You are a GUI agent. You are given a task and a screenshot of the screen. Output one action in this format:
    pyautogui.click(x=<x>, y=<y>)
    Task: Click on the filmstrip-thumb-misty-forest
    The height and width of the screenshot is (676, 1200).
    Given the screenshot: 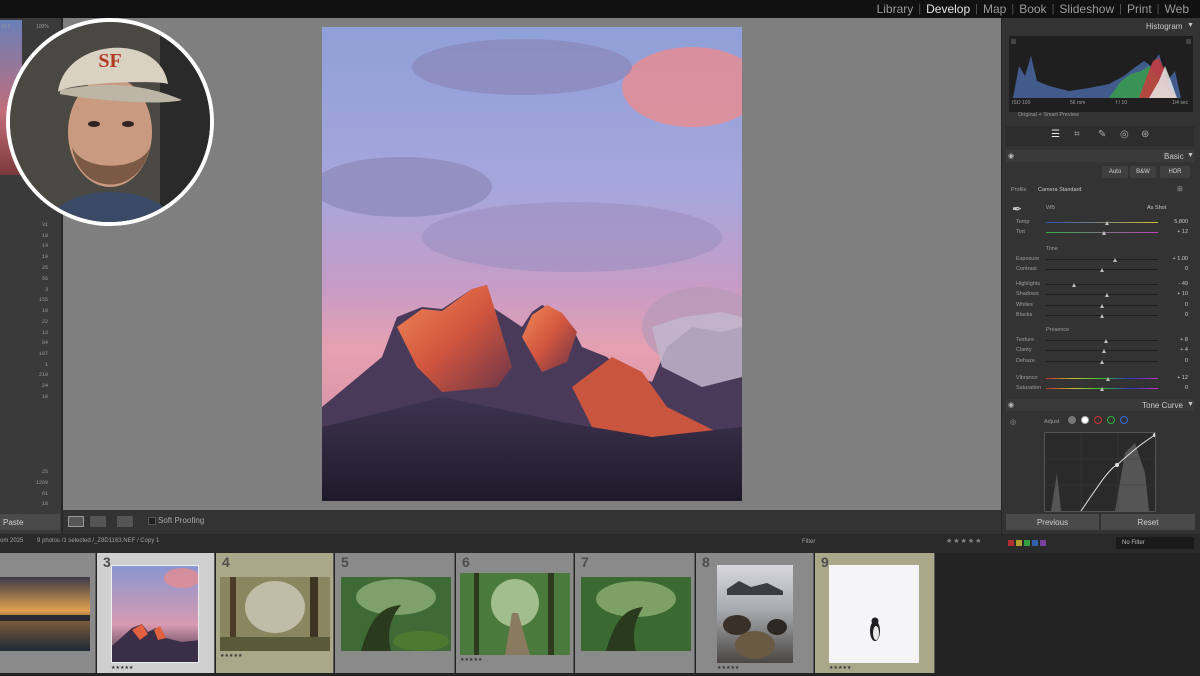 What is the action you would take?
    pyautogui.click(x=275, y=614)
    